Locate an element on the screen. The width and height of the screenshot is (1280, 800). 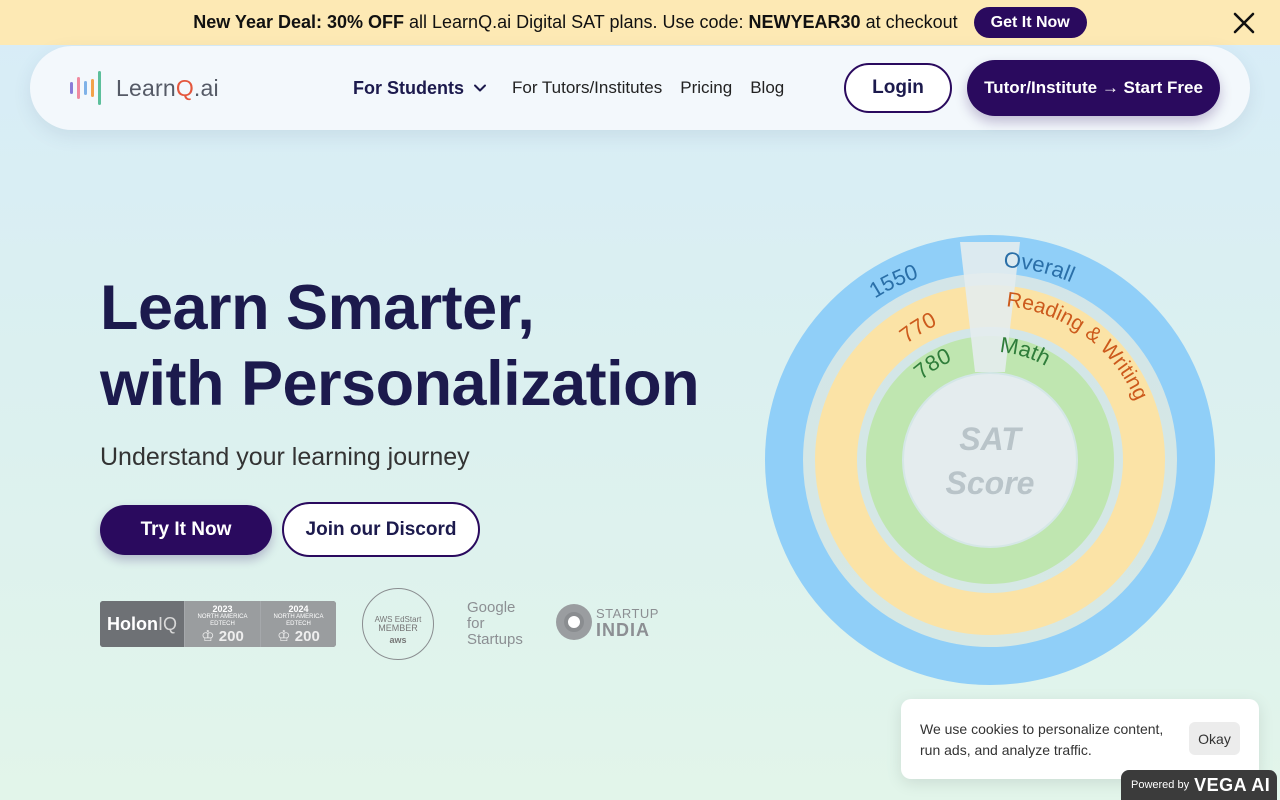
center-label-sat: SAT is located at coordinates (991, 439).